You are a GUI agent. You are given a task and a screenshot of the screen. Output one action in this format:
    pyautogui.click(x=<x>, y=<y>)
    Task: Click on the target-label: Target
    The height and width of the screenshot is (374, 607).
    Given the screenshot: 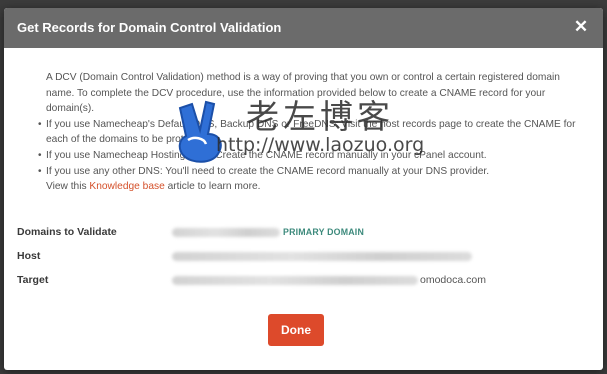 What is the action you would take?
    pyautogui.click(x=33, y=280)
    